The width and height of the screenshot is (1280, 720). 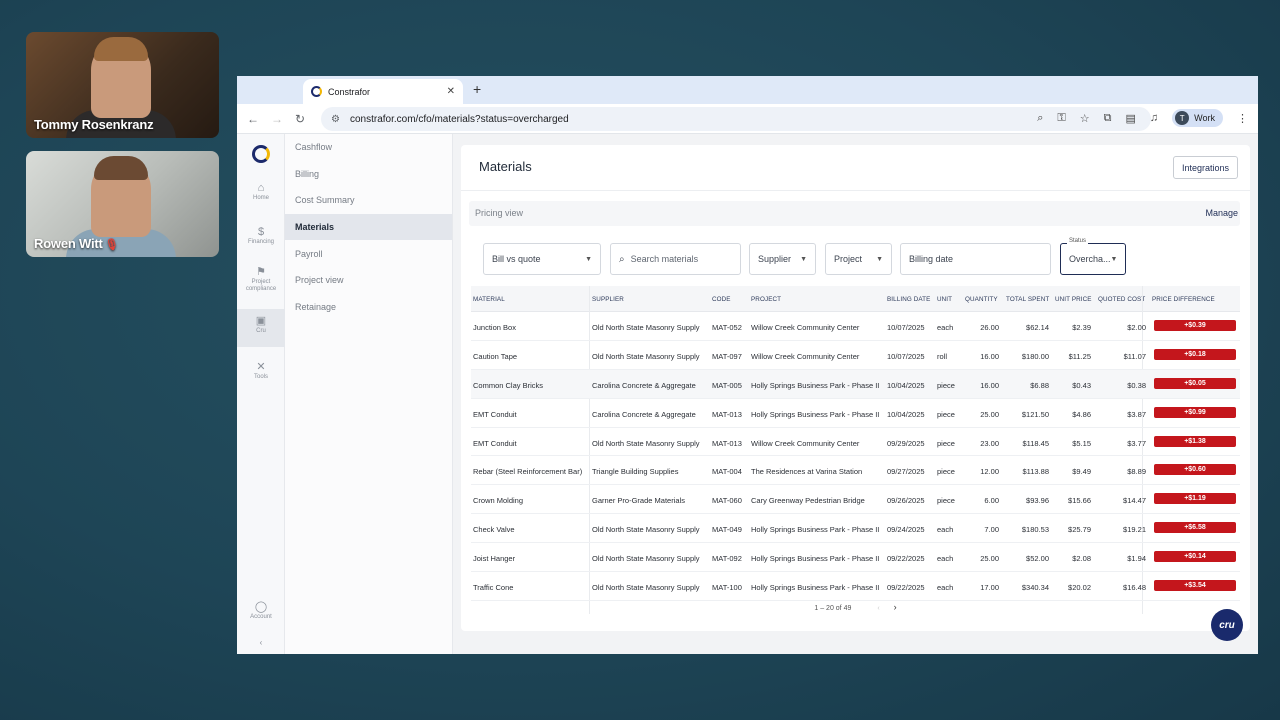 What do you see at coordinates (508, 385) in the screenshot?
I see `material-cell: Common Clay Bricks` at bounding box center [508, 385].